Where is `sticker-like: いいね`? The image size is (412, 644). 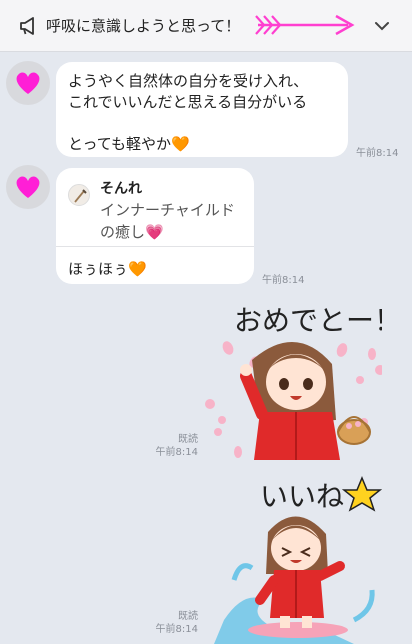 sticker-like: いいね is located at coordinates (293, 557).